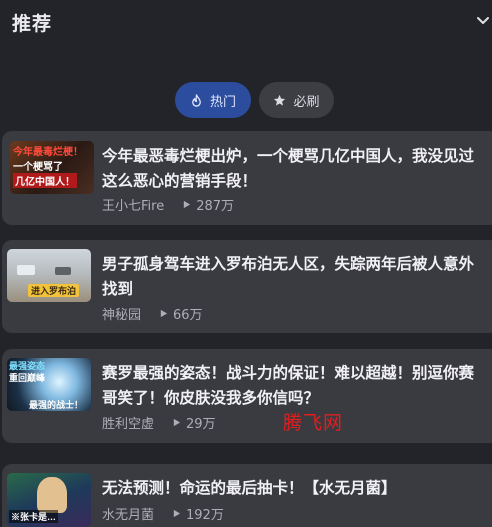 This screenshot has height=527, width=492. I want to click on video-meta: 神秘园 66万, so click(152, 313).